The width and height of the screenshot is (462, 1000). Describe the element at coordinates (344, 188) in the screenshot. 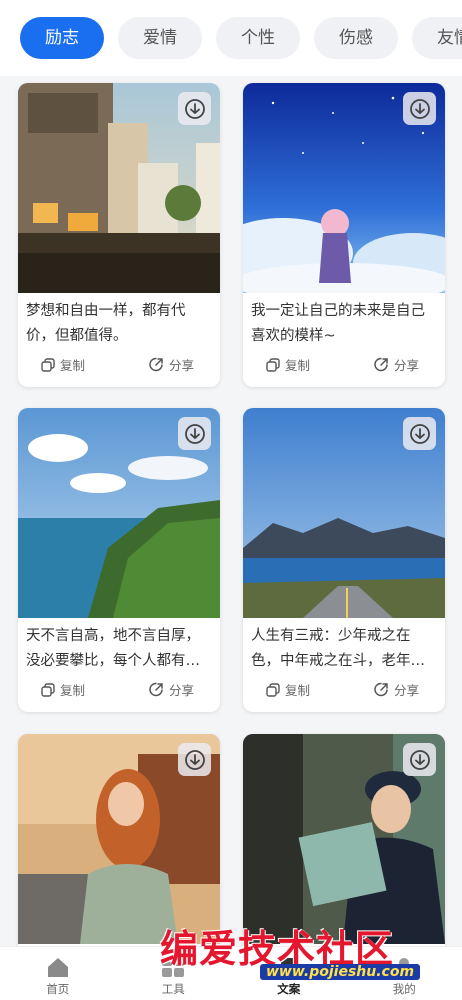

I see `card-image-anime-sky` at that location.